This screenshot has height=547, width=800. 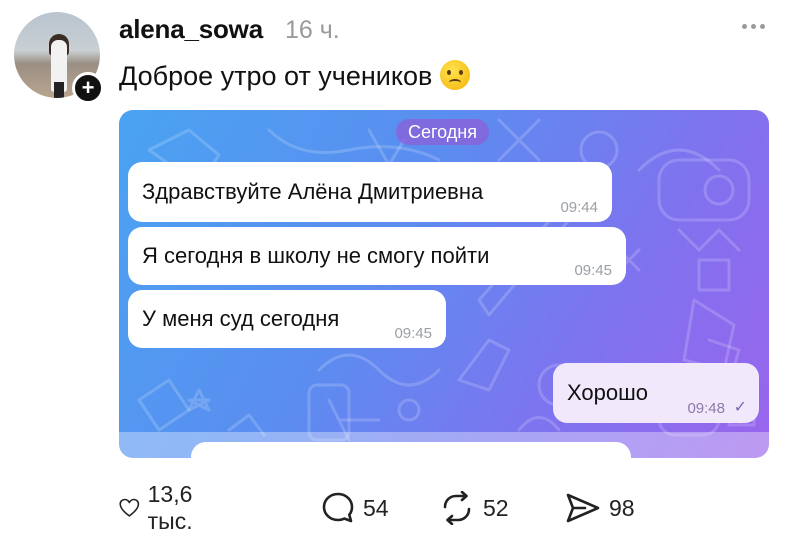 What do you see at coordinates (753, 26) in the screenshot?
I see `more-dots-icon` at bounding box center [753, 26].